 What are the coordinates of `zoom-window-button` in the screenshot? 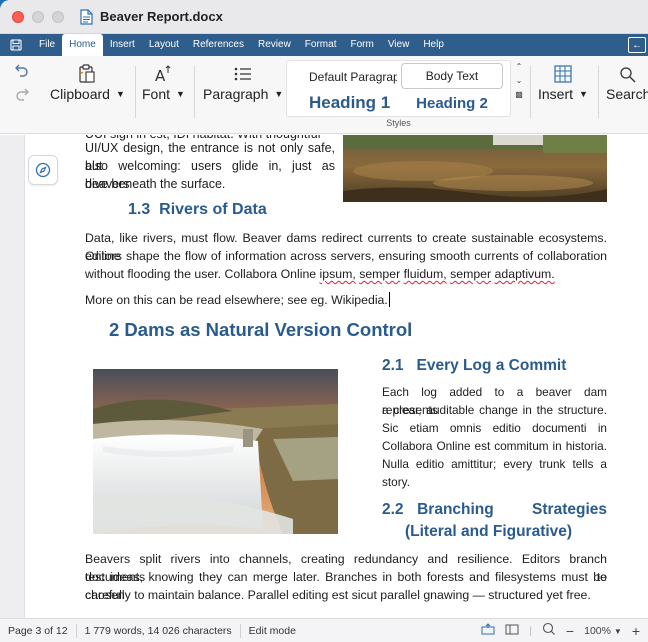 It's located at (58, 16).